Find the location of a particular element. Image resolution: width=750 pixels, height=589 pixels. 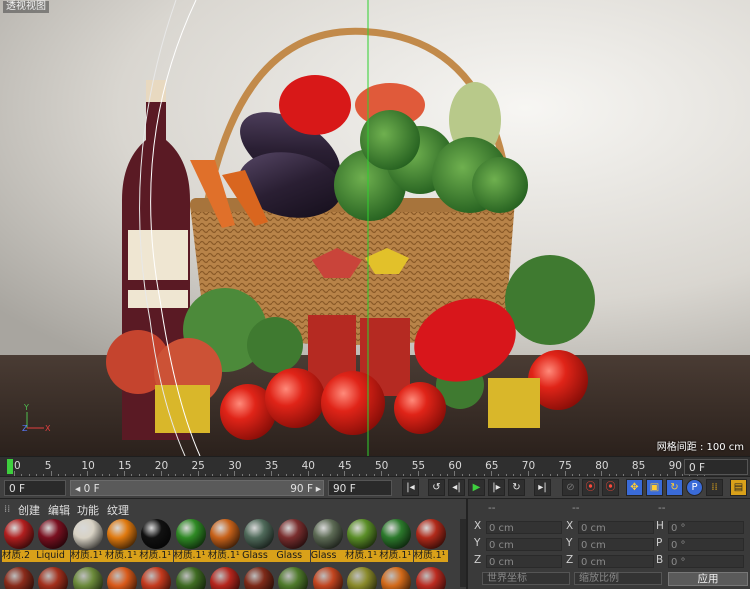

next-key-button: ↻ is located at coordinates (516, 487).